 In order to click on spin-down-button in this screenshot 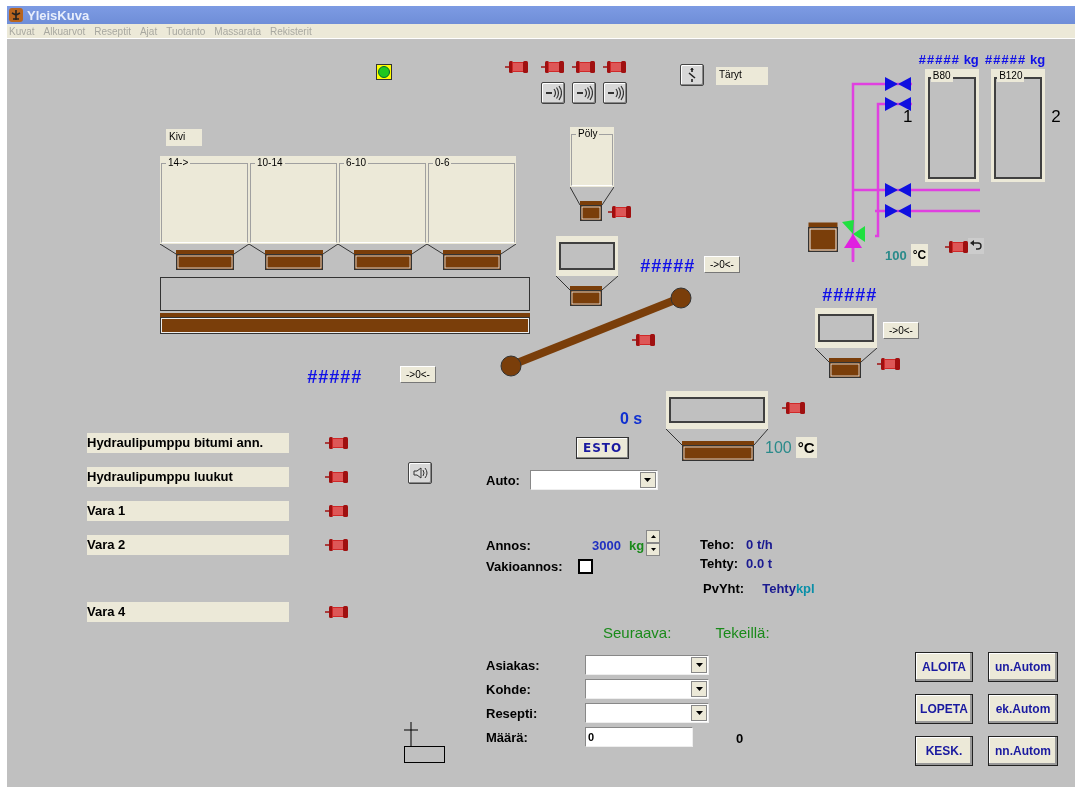, I will do `click(653, 549)`.